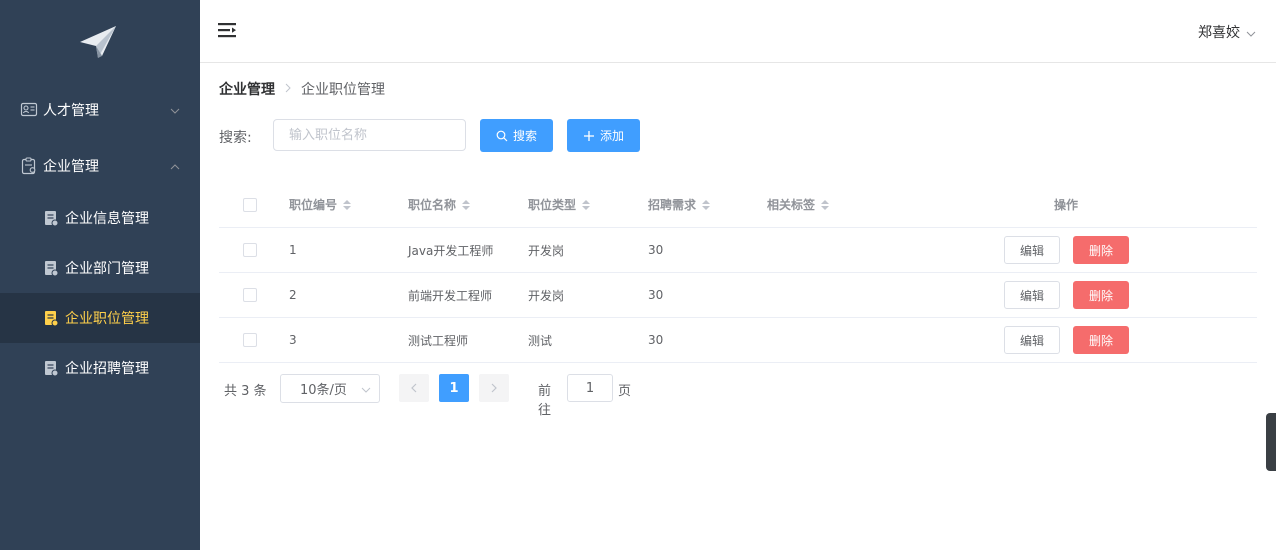  What do you see at coordinates (99, 42) in the screenshot?
I see `paper-plane-icon` at bounding box center [99, 42].